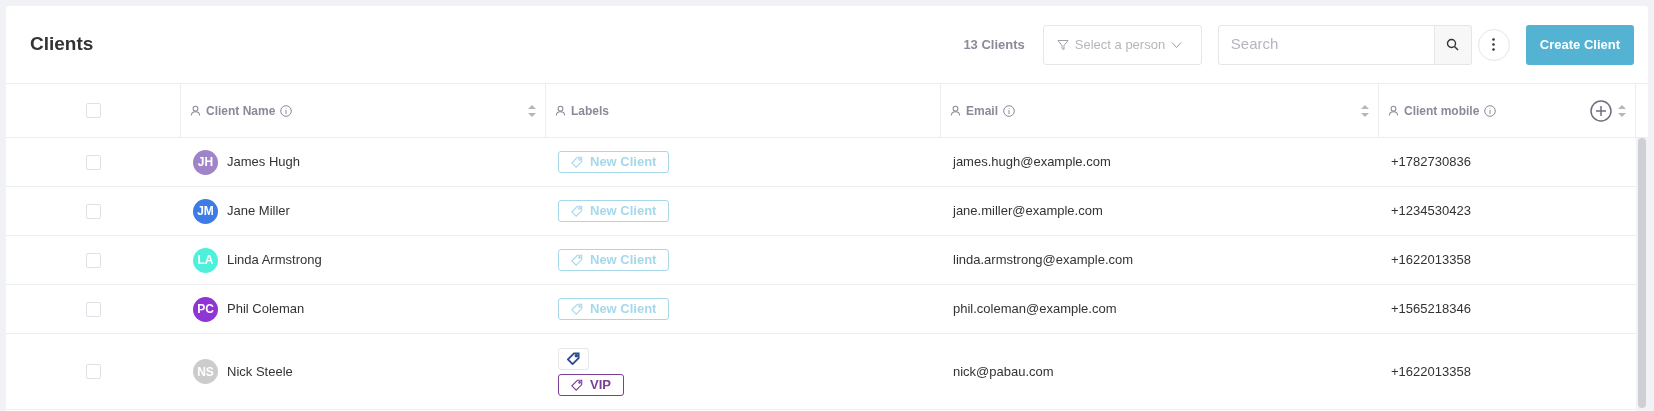 The image size is (1654, 411). Describe the element at coordinates (1177, 44) in the screenshot. I see `chevron-down-icon` at that location.